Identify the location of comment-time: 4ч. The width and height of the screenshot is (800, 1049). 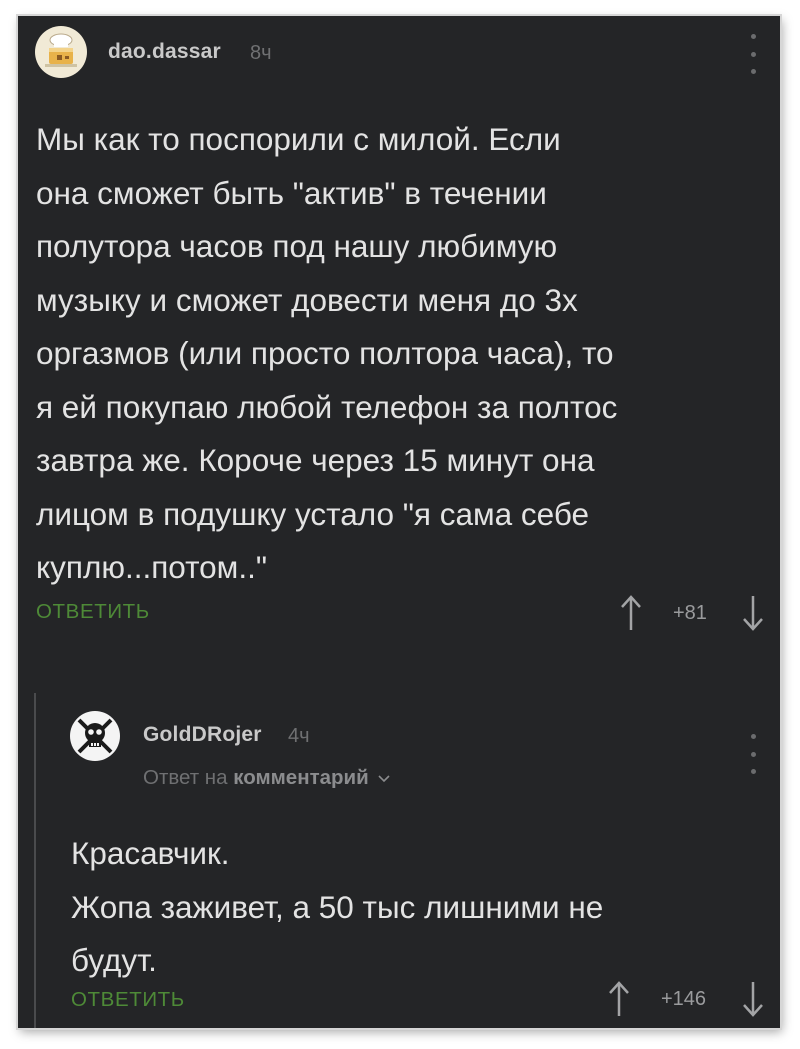
(299, 736).